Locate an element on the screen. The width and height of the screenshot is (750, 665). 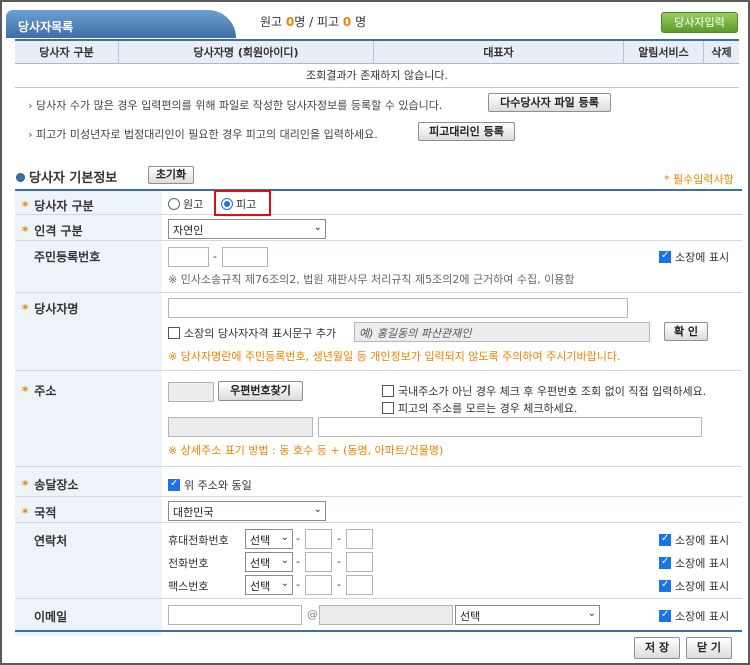
alias-check: 소장의 당사자자격 표시문구 추가 is located at coordinates (252, 333).